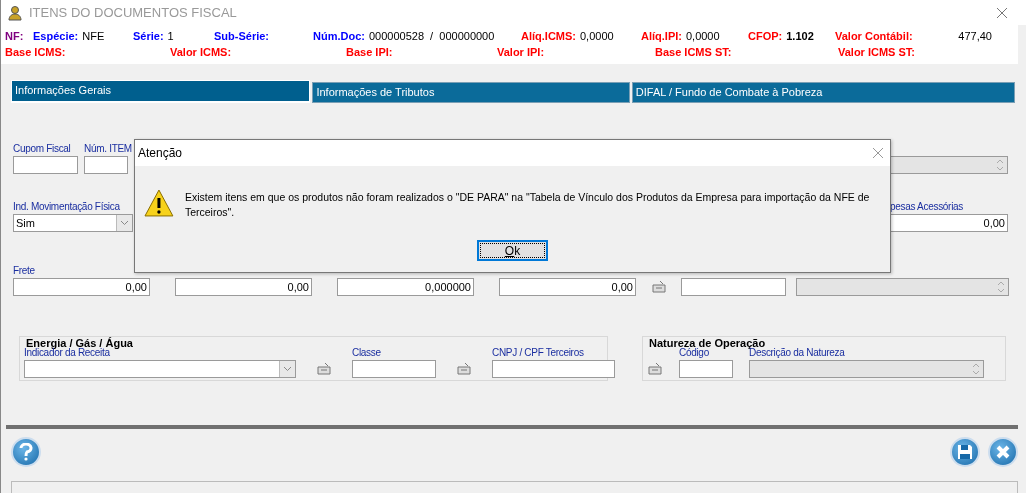 Image resolution: width=1026 pixels, height=493 pixels. Describe the element at coordinates (160, 369) in the screenshot. I see `dropdown-field` at that location.